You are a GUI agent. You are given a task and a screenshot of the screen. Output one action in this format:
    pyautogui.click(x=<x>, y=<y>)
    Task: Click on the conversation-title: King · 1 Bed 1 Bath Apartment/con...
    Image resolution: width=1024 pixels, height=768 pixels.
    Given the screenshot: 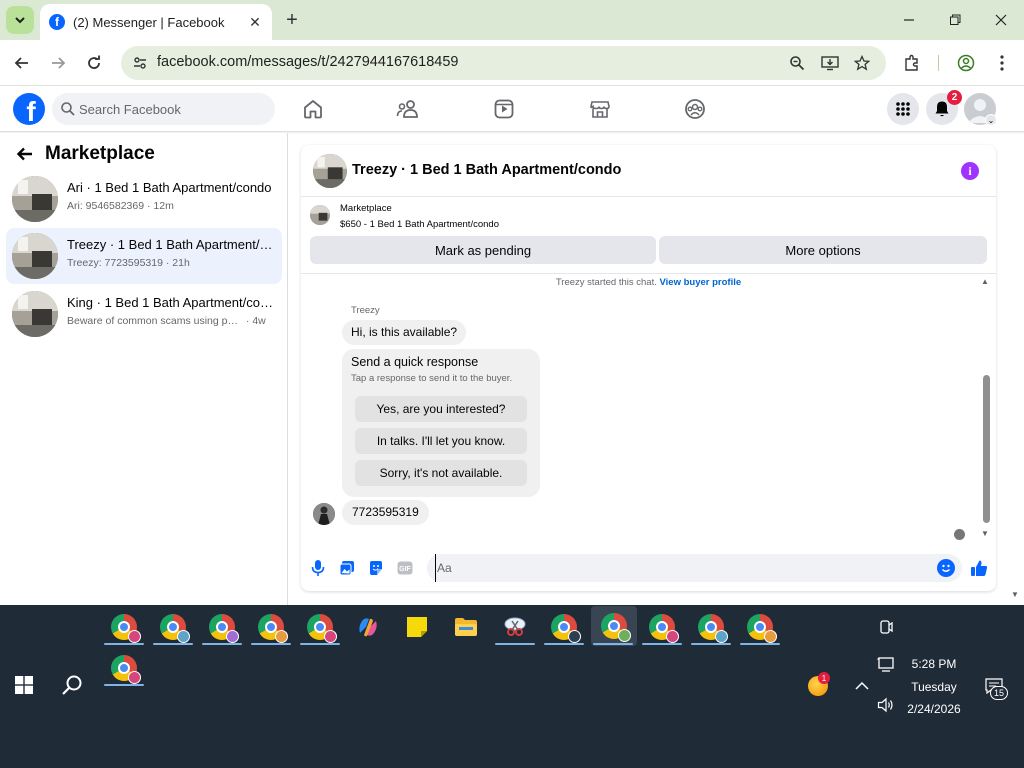 What is the action you would take?
    pyautogui.click(x=170, y=302)
    